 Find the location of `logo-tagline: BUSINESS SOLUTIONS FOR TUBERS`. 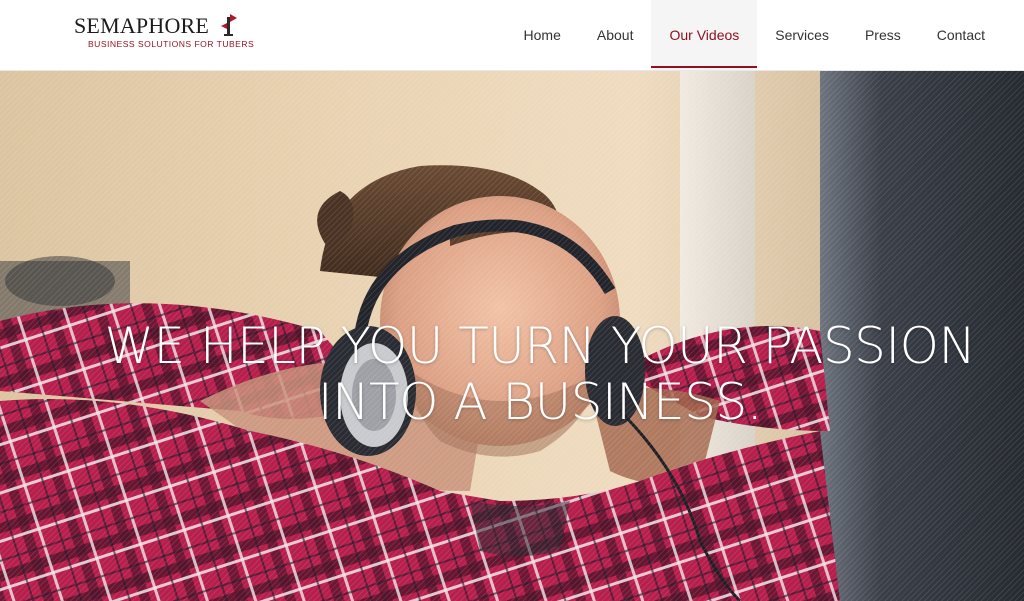

logo-tagline: BUSINESS SOLUTIONS FOR TUBERS is located at coordinates (171, 44).